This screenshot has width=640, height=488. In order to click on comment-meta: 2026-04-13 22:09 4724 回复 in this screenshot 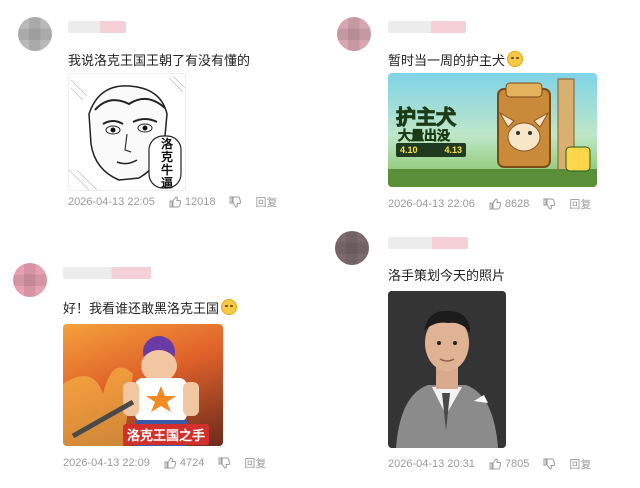, I will do `click(164, 463)`.